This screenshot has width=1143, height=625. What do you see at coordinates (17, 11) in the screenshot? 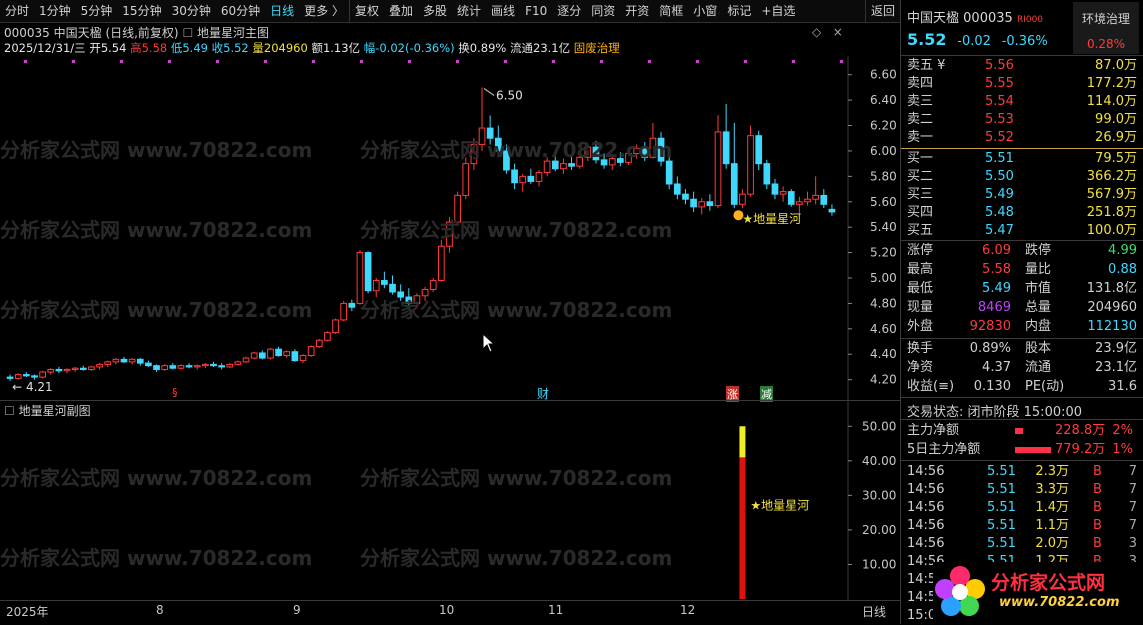
I see `toolbar-item: 分时` at bounding box center [17, 11].